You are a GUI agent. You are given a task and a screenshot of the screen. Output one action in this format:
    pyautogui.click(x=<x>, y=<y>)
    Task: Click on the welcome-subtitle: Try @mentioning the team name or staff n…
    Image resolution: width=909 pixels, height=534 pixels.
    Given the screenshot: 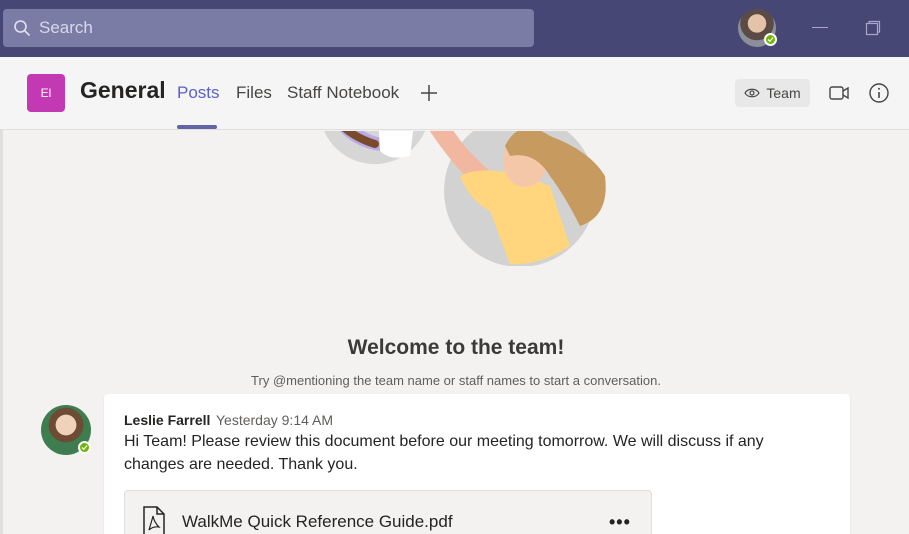 What is the action you would take?
    pyautogui.click(x=456, y=380)
    